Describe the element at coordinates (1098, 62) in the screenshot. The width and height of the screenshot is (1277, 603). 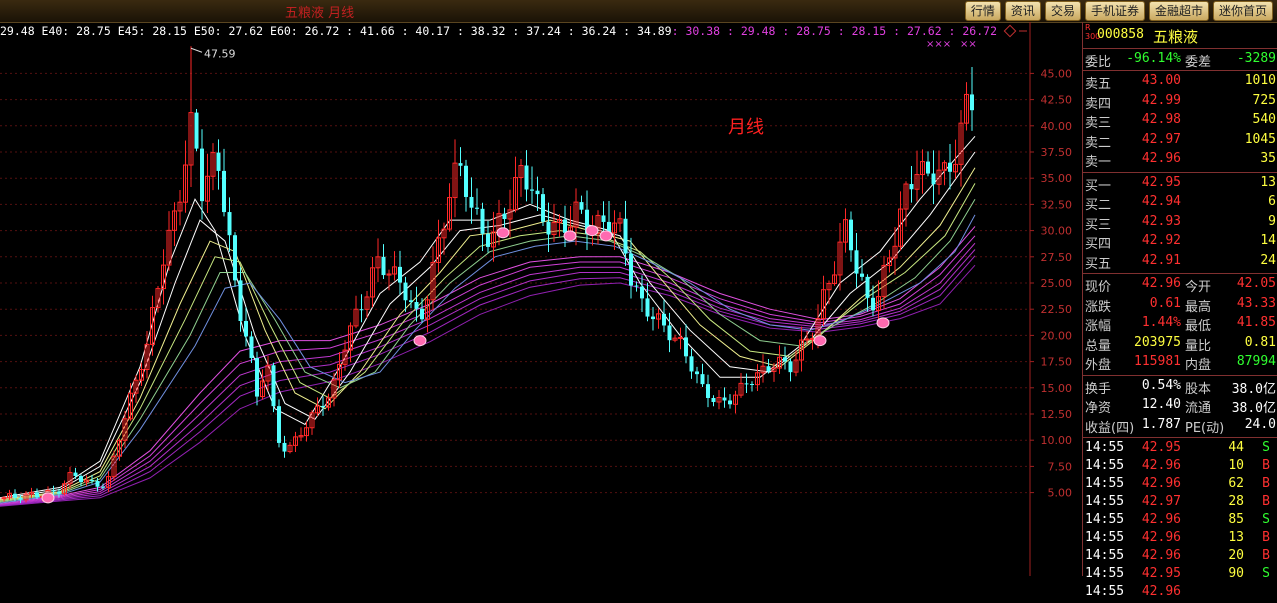
I see `weibi-label: 委比` at that location.